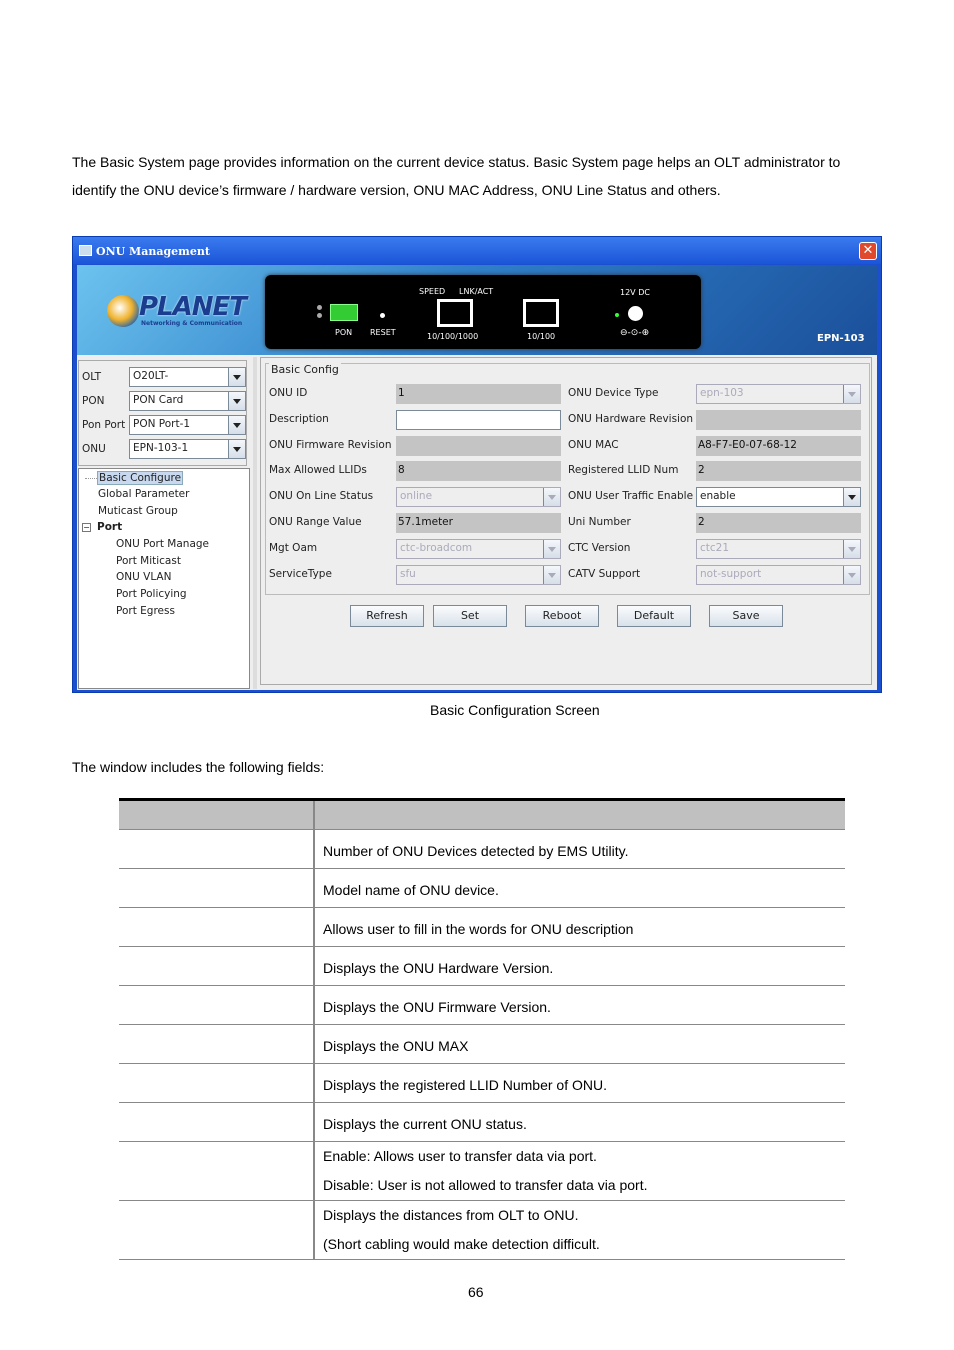 The image size is (954, 1350). I want to click on description-line: Displays the ONU Hardware Version., so click(438, 967).